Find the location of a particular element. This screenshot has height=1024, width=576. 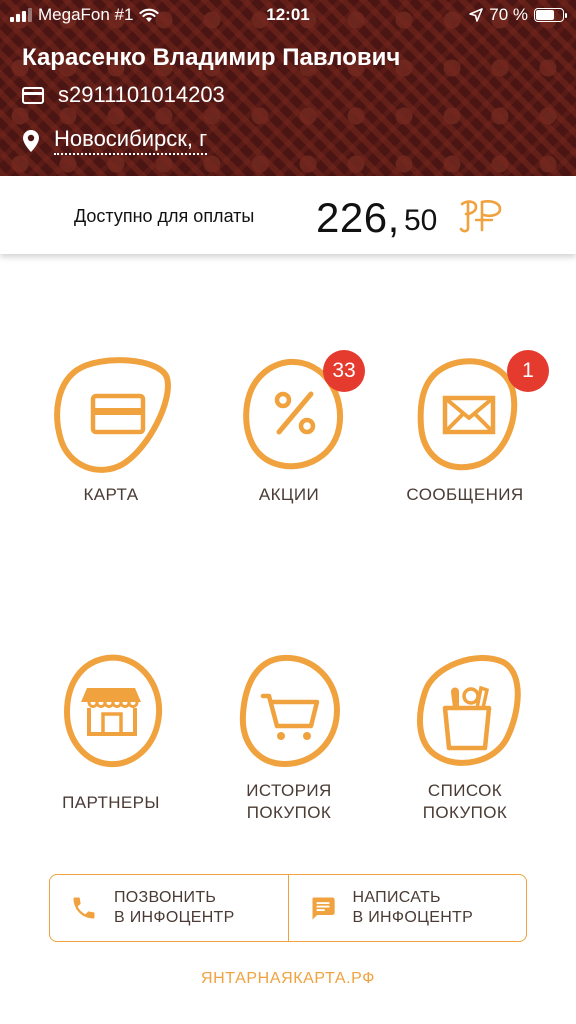

battery-percent: 70 % is located at coordinates (508, 14).